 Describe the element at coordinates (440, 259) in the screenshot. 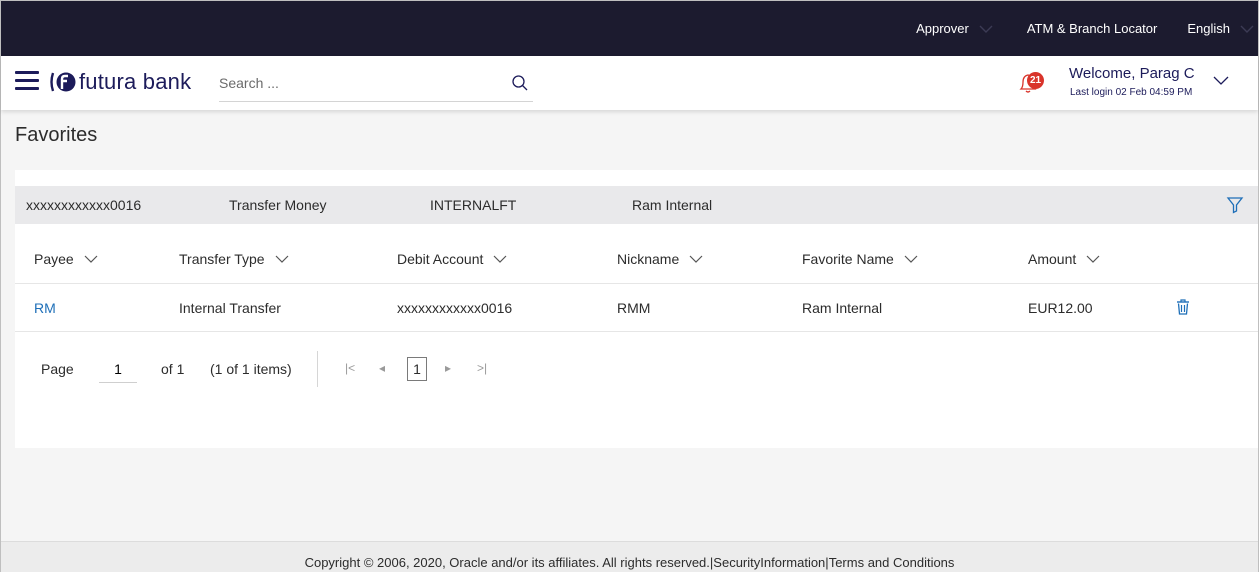

I see `column-header-label: Debit Account` at that location.